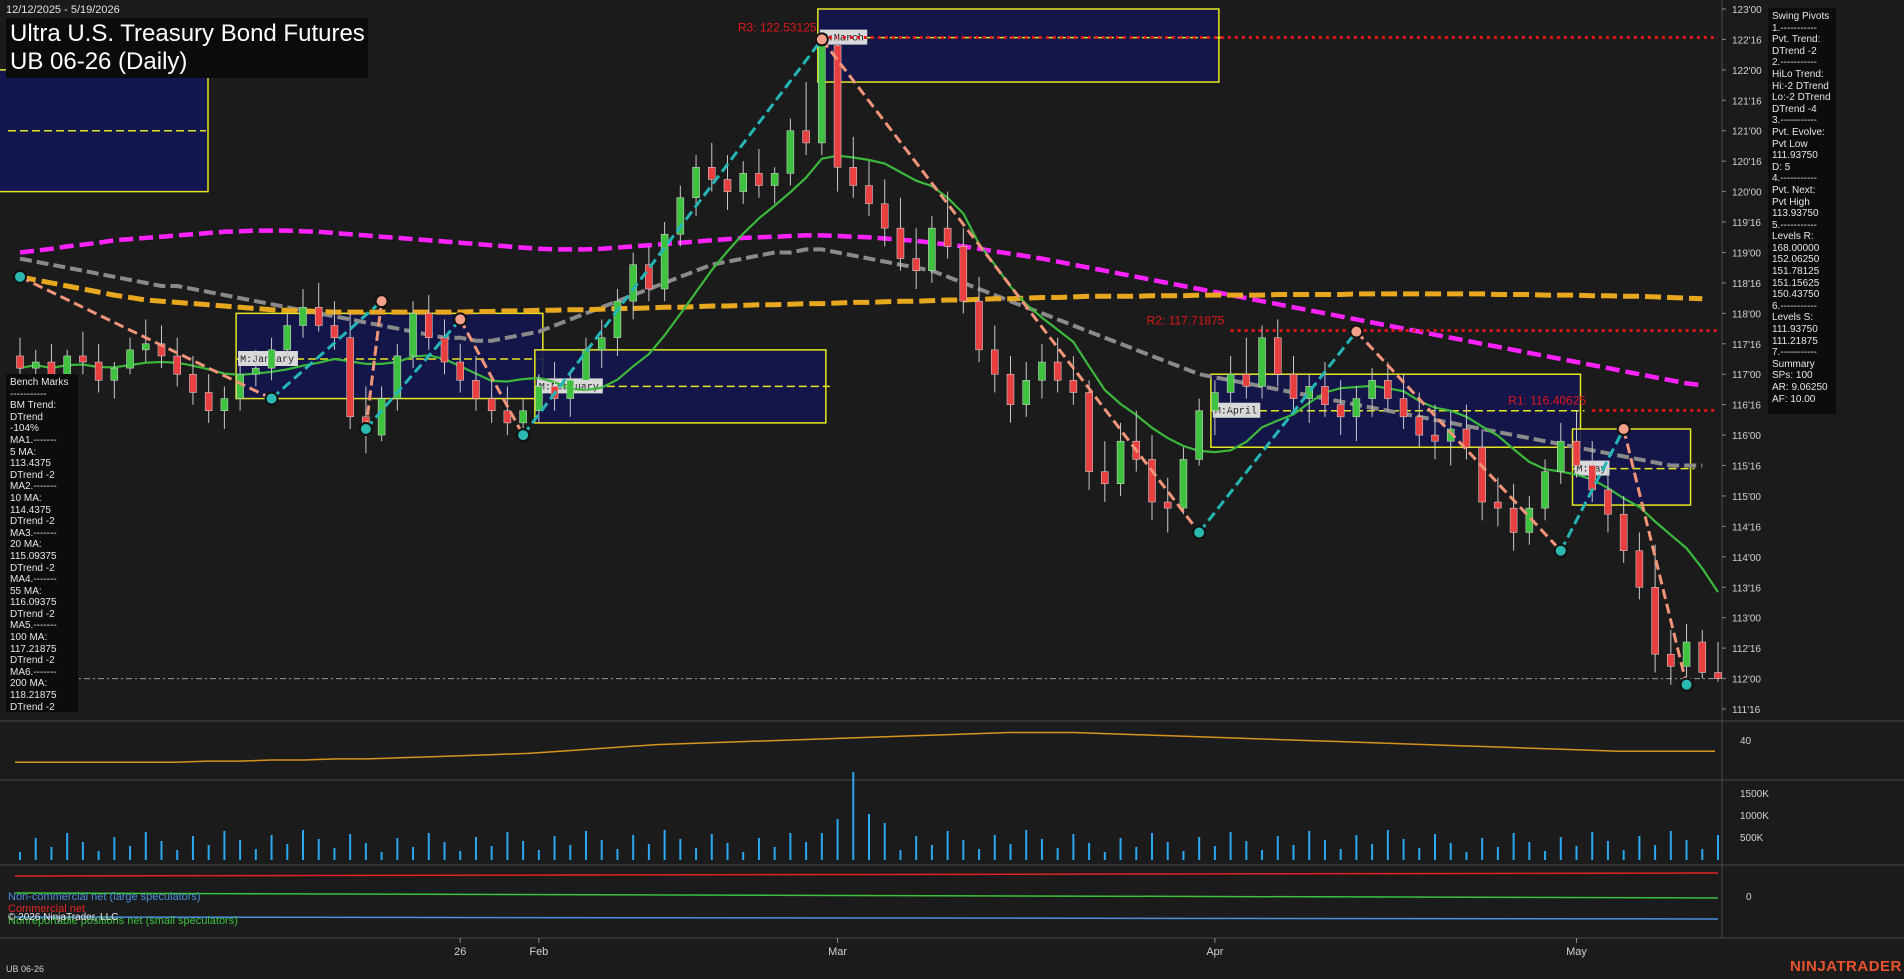  Describe the element at coordinates (1746, 619) in the screenshot. I see `price-tick-label: 113'00` at that location.